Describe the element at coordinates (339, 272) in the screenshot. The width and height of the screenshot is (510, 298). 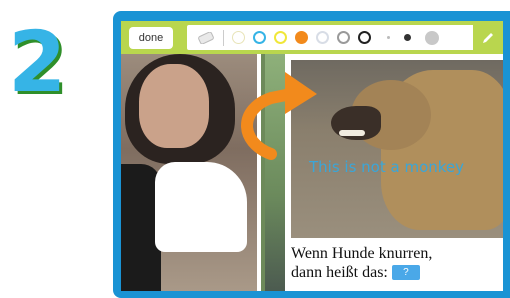
I see `caption-line-2-text: dann heißt das:` at that location.